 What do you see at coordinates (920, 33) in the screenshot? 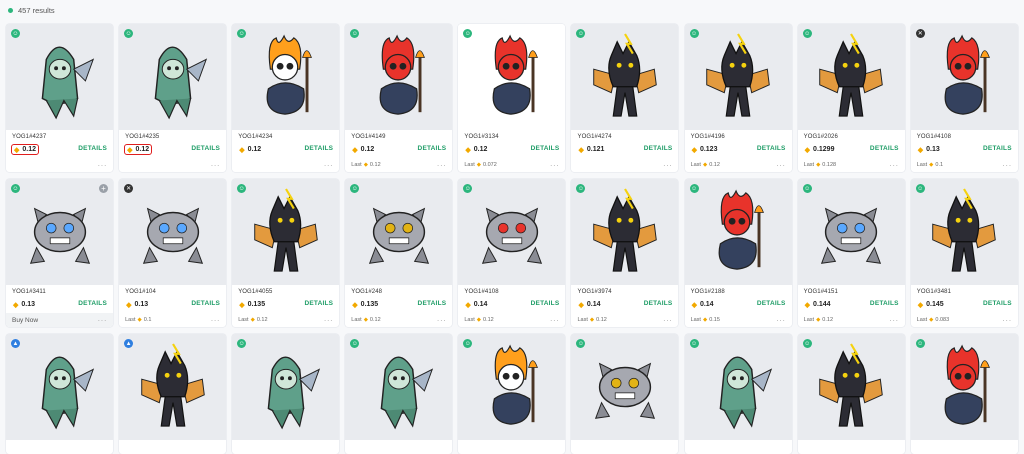
I see `x-mark-icon: ✕` at bounding box center [920, 33].